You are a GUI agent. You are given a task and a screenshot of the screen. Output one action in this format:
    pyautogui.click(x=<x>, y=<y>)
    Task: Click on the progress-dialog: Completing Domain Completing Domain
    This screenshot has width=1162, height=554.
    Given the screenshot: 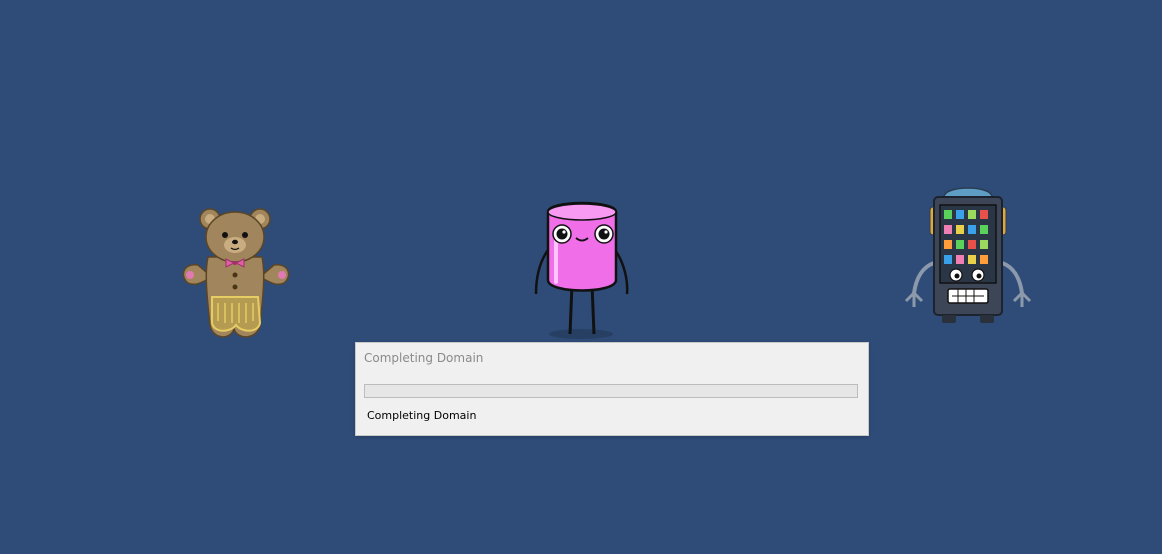 What is the action you would take?
    pyautogui.click(x=612, y=389)
    